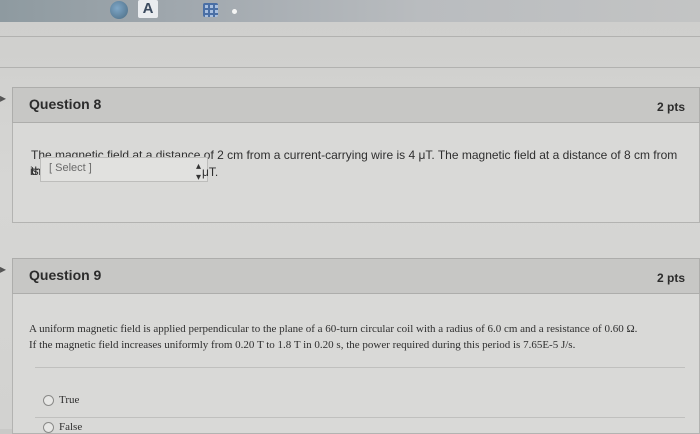 This screenshot has height=434, width=700. I want to click on choice-false: False, so click(62, 427).